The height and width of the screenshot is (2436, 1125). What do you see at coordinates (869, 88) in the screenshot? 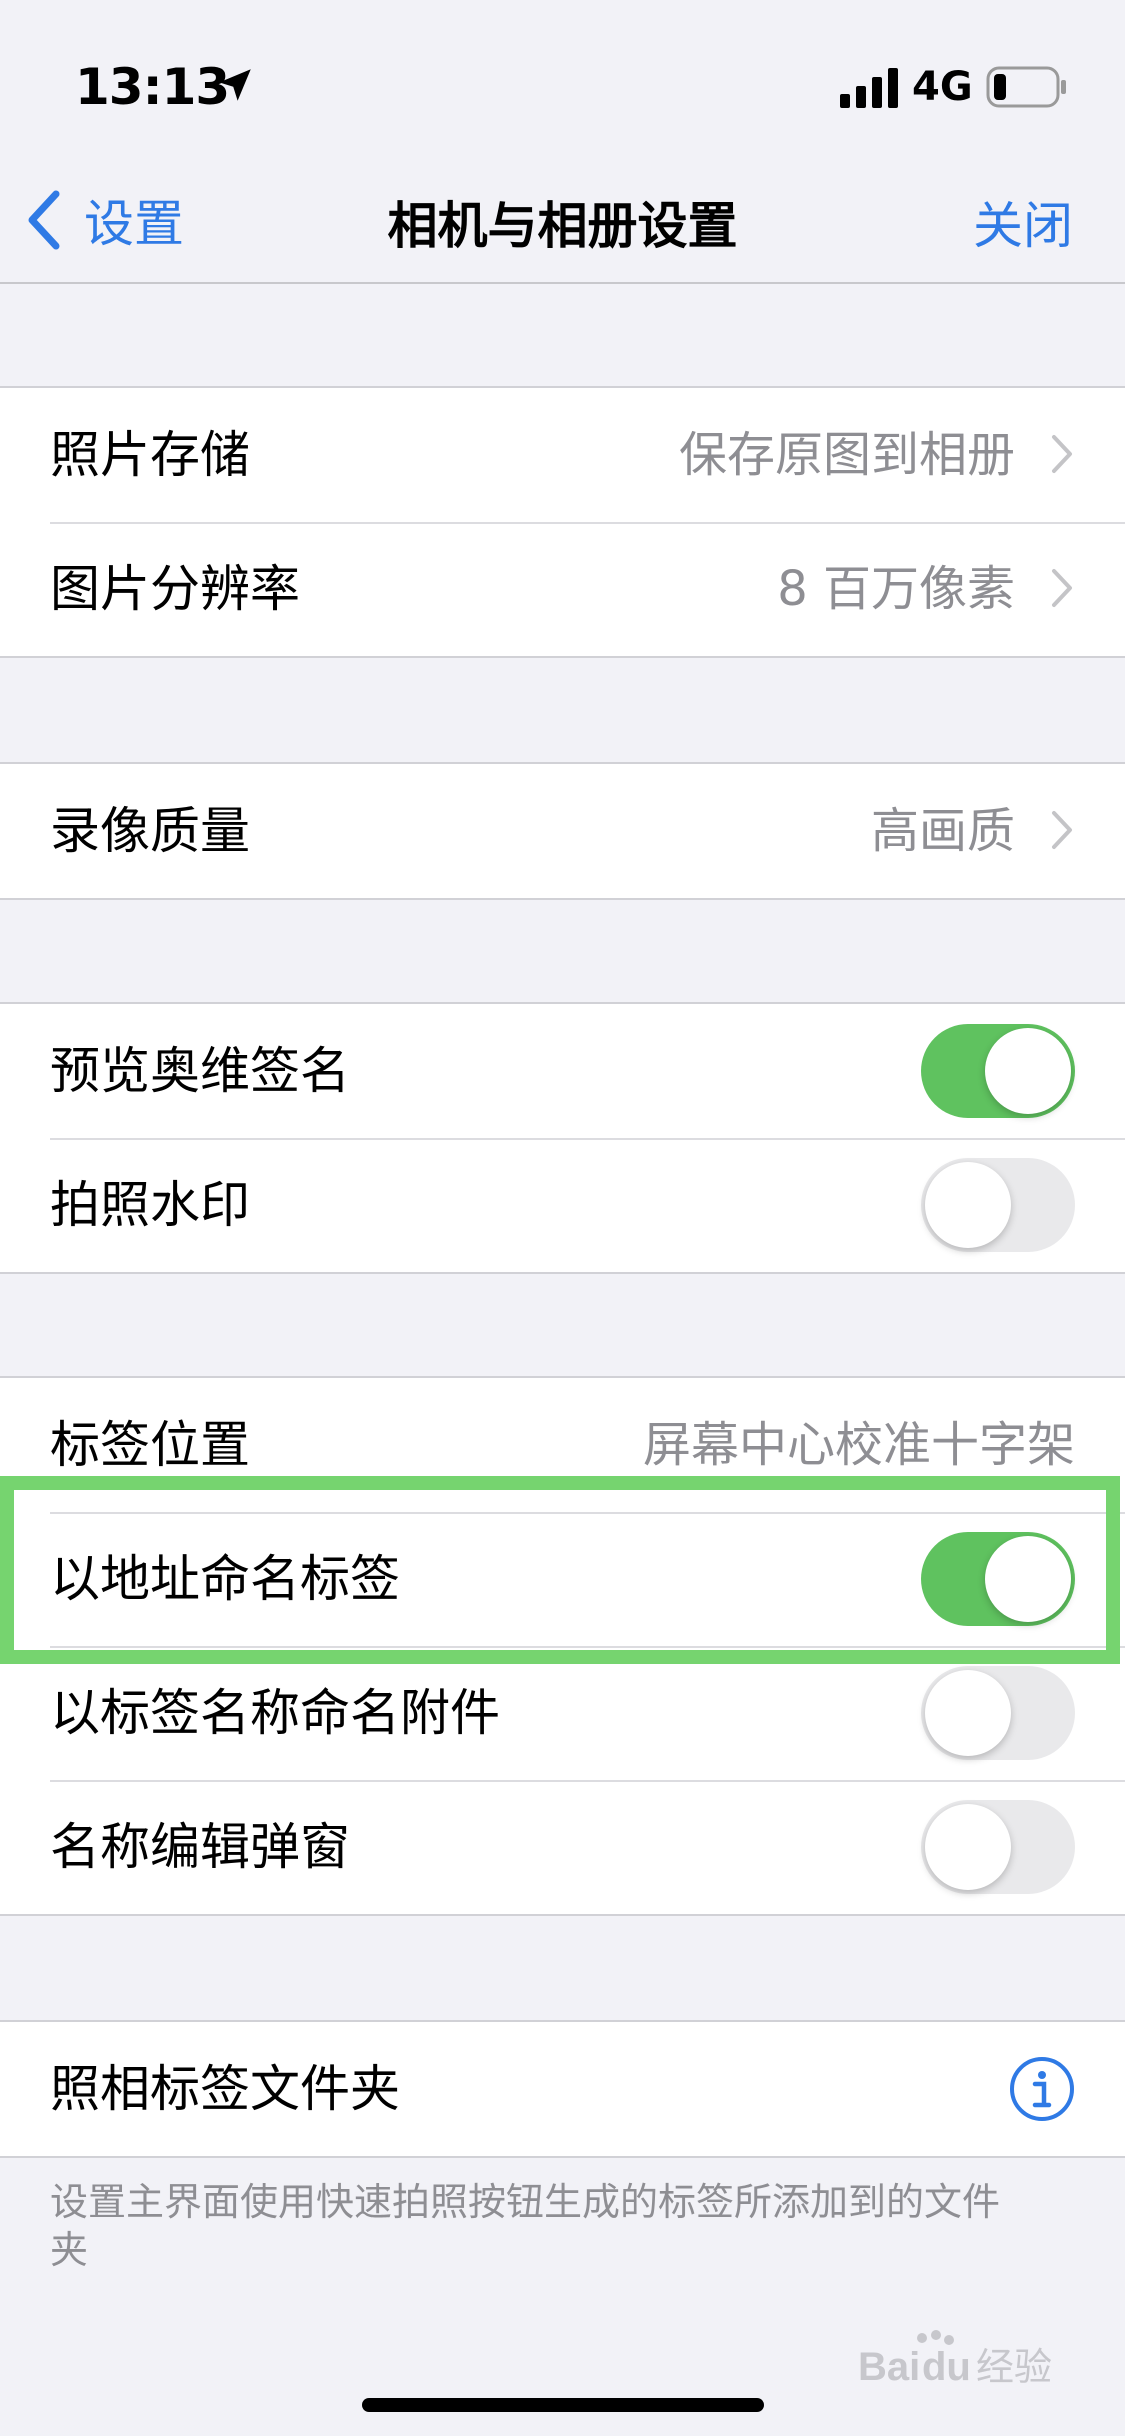
I see `cellular-signal-icon` at bounding box center [869, 88].